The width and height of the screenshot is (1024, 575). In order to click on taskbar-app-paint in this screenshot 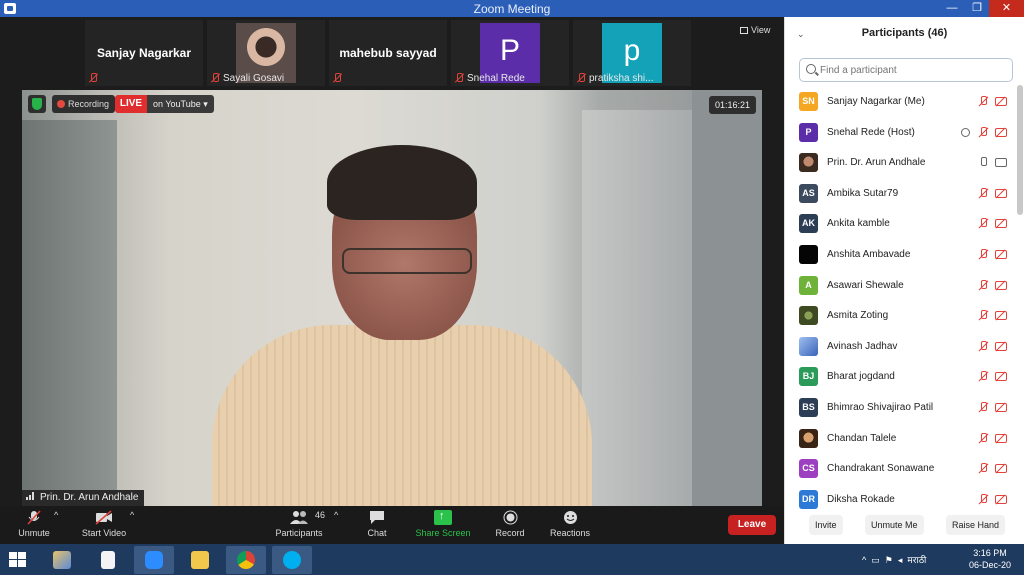, I will do `click(62, 560)`.